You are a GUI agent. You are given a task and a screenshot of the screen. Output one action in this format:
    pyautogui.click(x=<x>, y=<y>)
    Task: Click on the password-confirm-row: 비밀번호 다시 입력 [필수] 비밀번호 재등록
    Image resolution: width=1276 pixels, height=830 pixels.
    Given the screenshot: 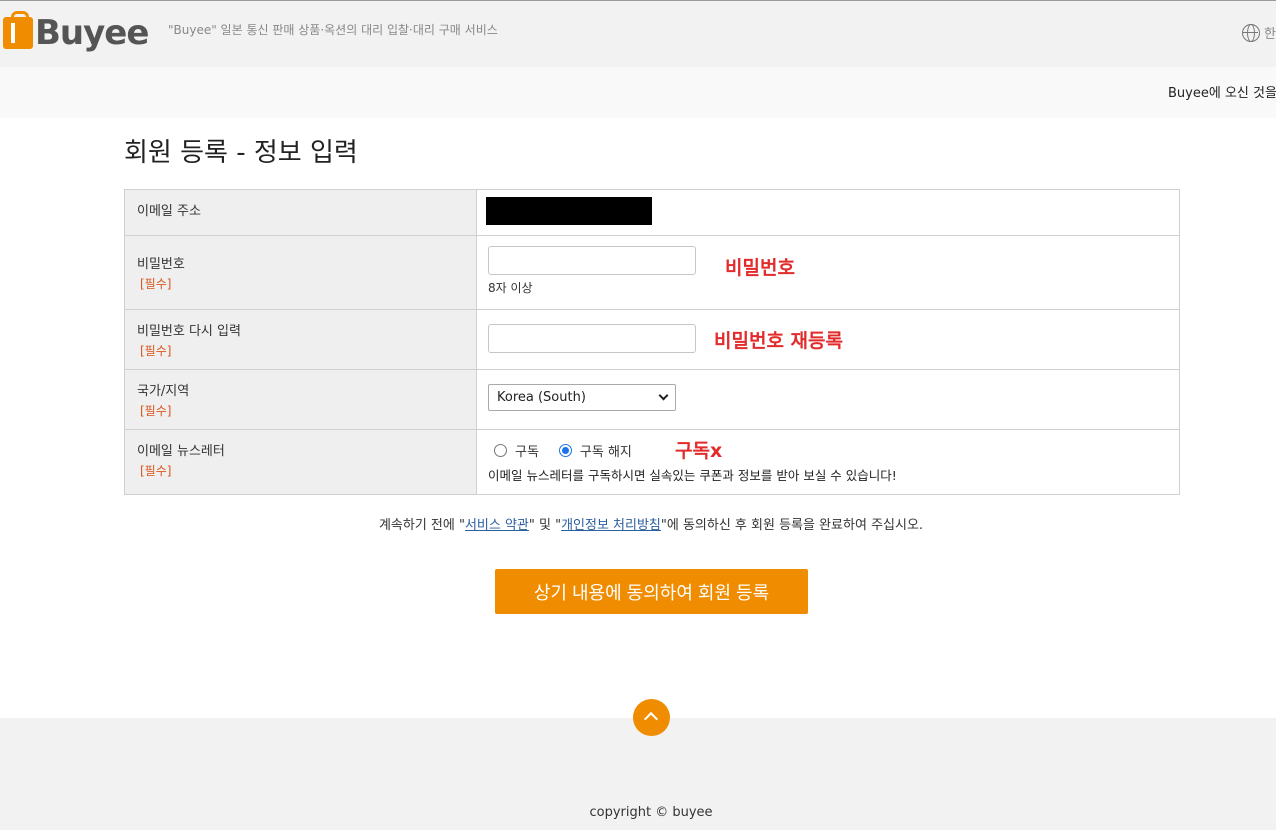 What is the action you would take?
    pyautogui.click(x=652, y=339)
    